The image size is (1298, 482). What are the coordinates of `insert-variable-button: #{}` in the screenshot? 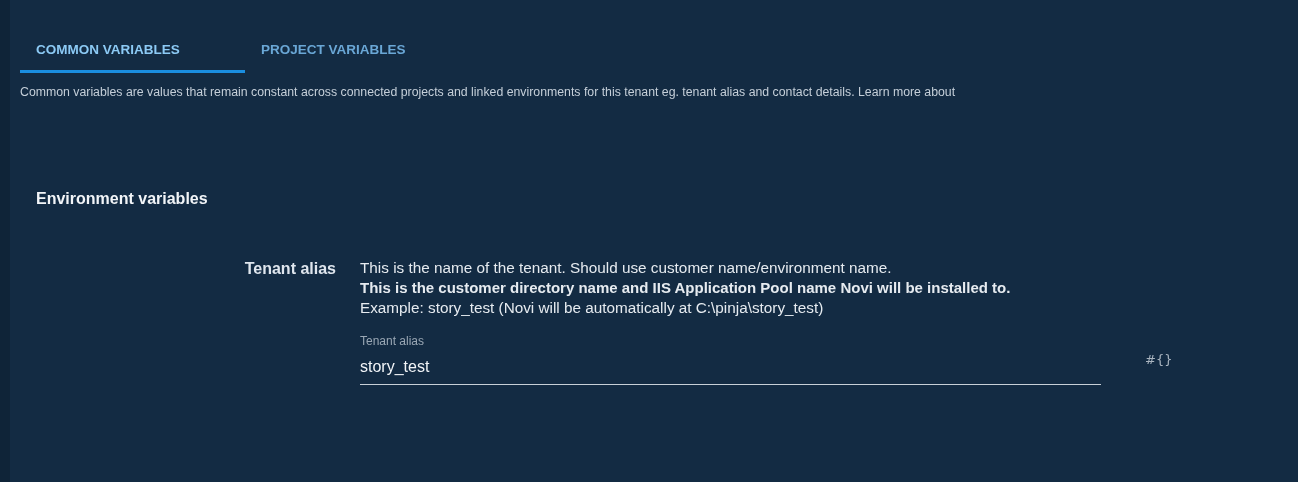 It's located at (1159, 359).